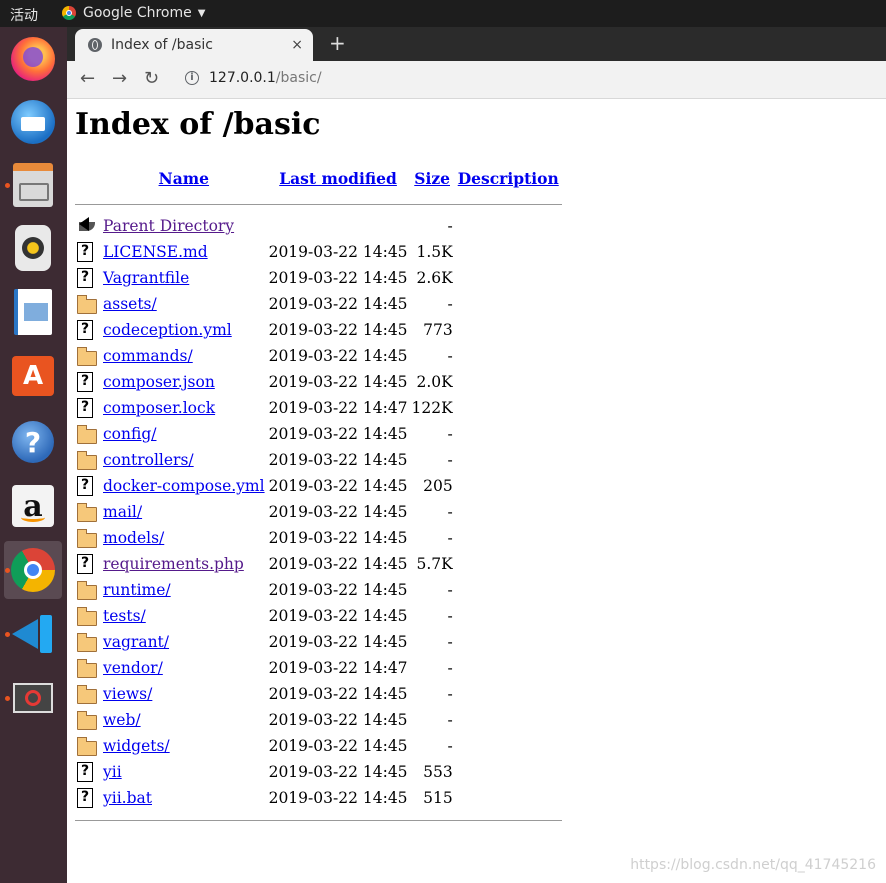  Describe the element at coordinates (438, 772) in the screenshot. I see `size-cell: 553` at that location.